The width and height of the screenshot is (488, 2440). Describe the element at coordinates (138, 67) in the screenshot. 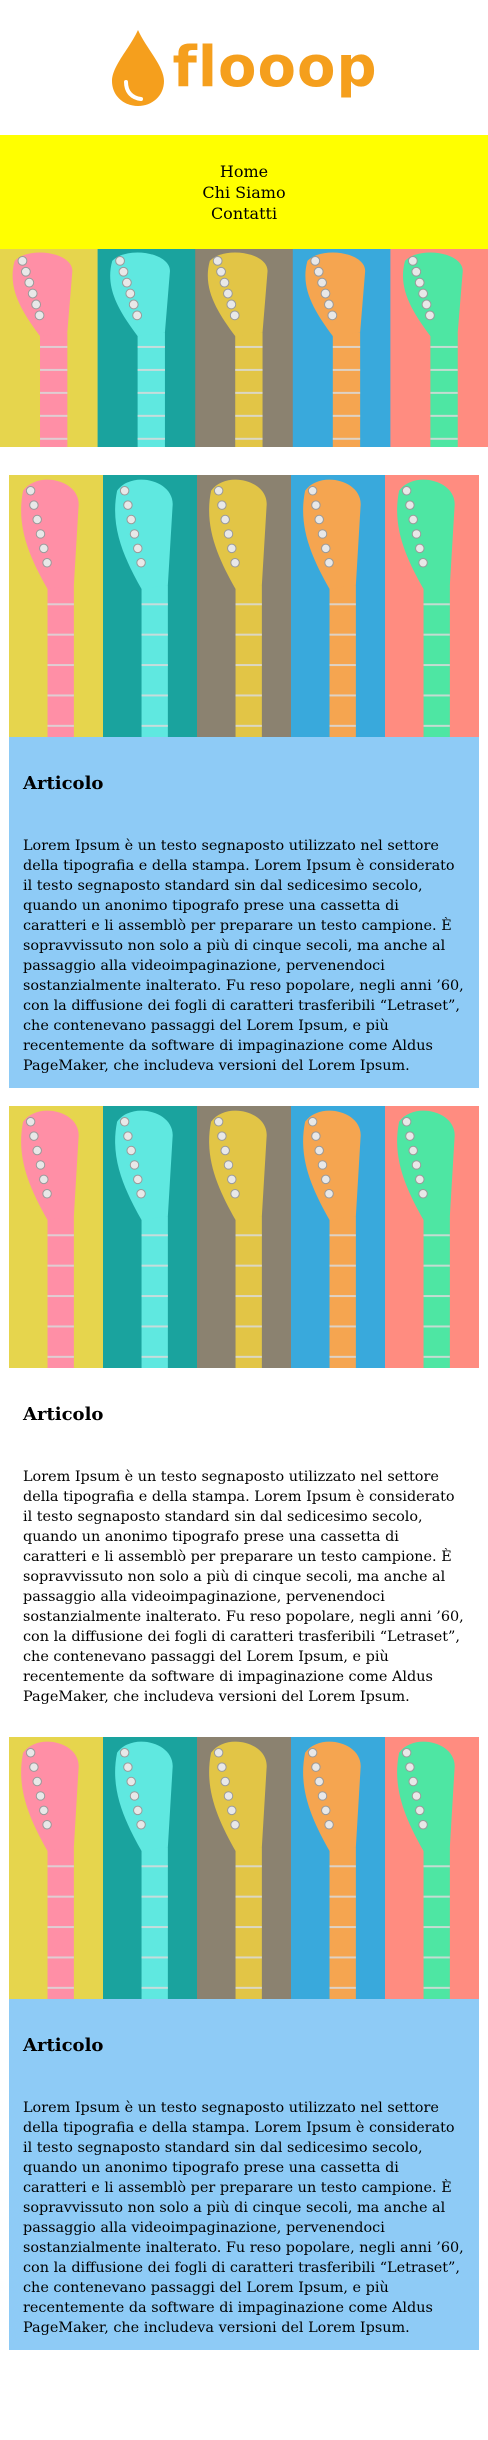

I see `water-drop-icon` at that location.